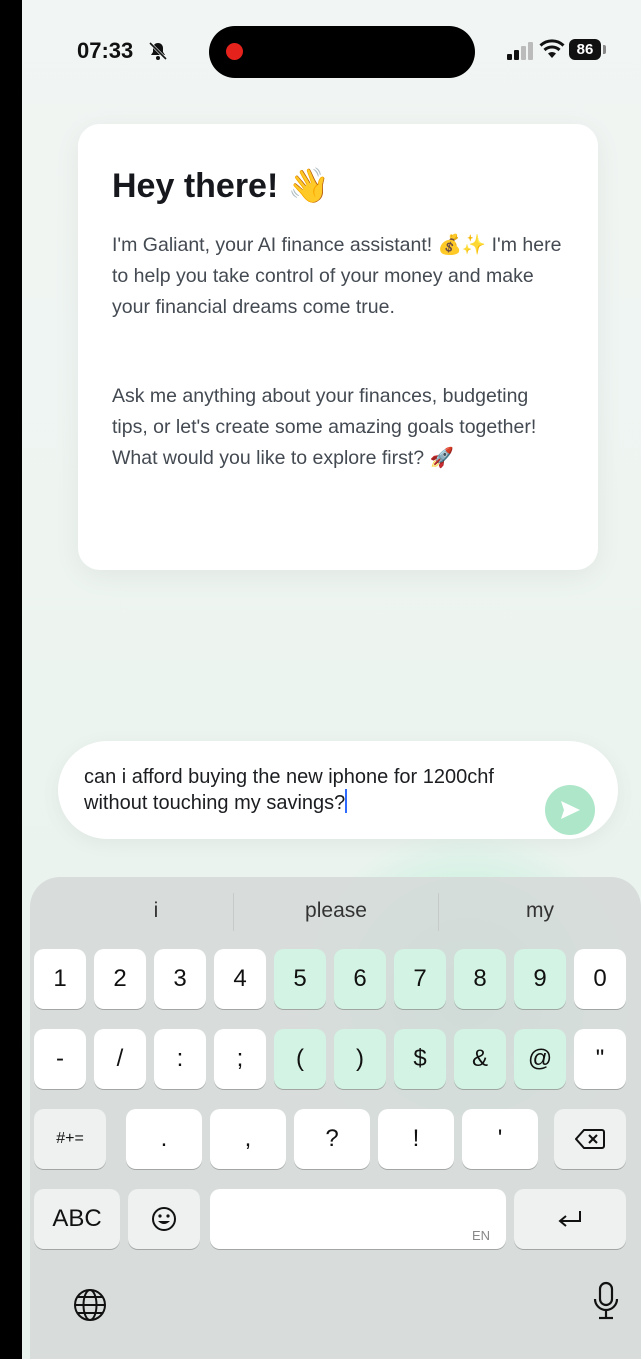 This screenshot has height=1359, width=641. What do you see at coordinates (480, 1059) in the screenshot?
I see `key-ampersand: &` at bounding box center [480, 1059].